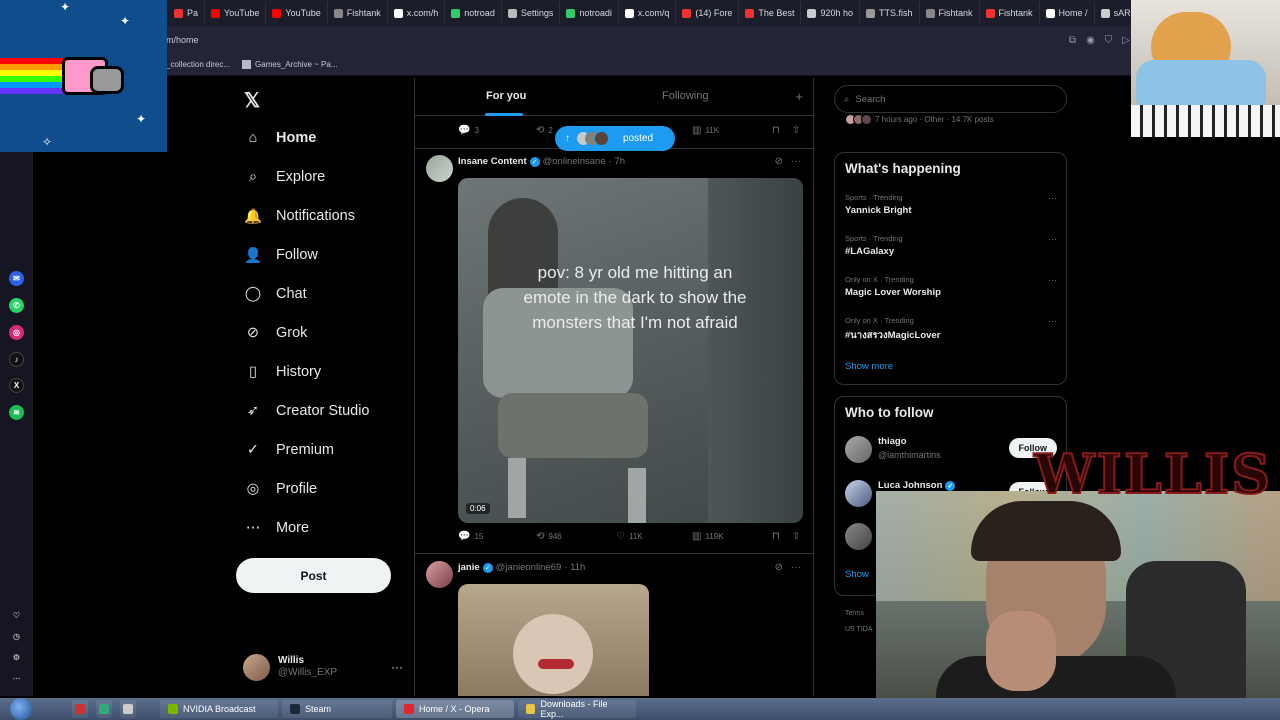  What do you see at coordinates (574, 567) in the screenshot?
I see `tweet-time: · 11h` at bounding box center [574, 567].